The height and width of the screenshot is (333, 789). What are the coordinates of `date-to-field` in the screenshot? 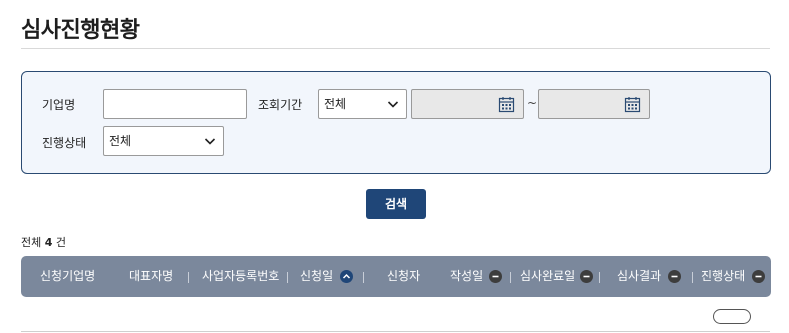 It's located at (594, 104).